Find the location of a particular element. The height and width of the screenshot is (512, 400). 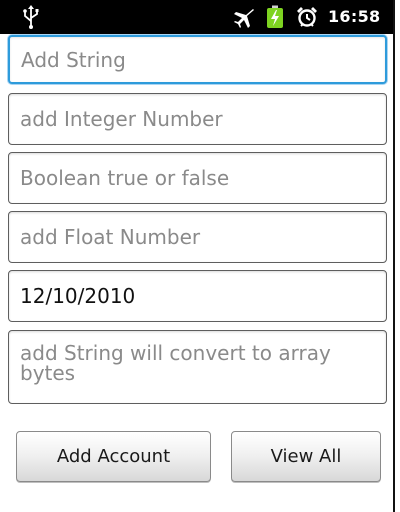

add-account-label: Add Account is located at coordinates (113, 456).